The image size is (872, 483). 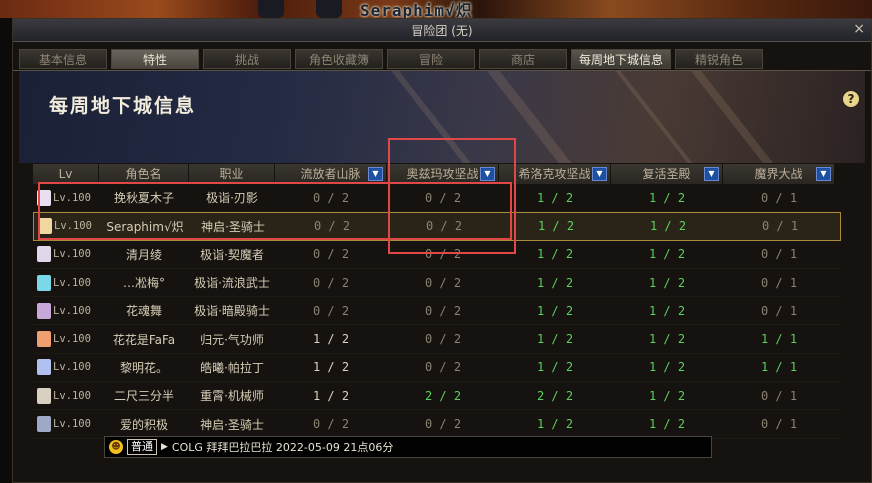 What do you see at coordinates (282, 447) in the screenshot?
I see `chat-text: COLG 拜拜巴拉巴拉 2022-05-09 21点06分` at bounding box center [282, 447].